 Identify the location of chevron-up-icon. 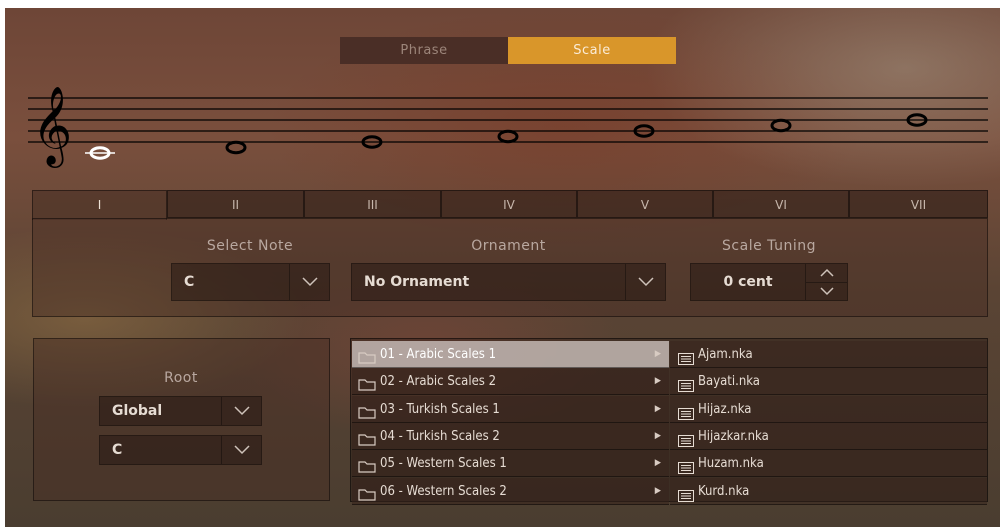
(827, 272).